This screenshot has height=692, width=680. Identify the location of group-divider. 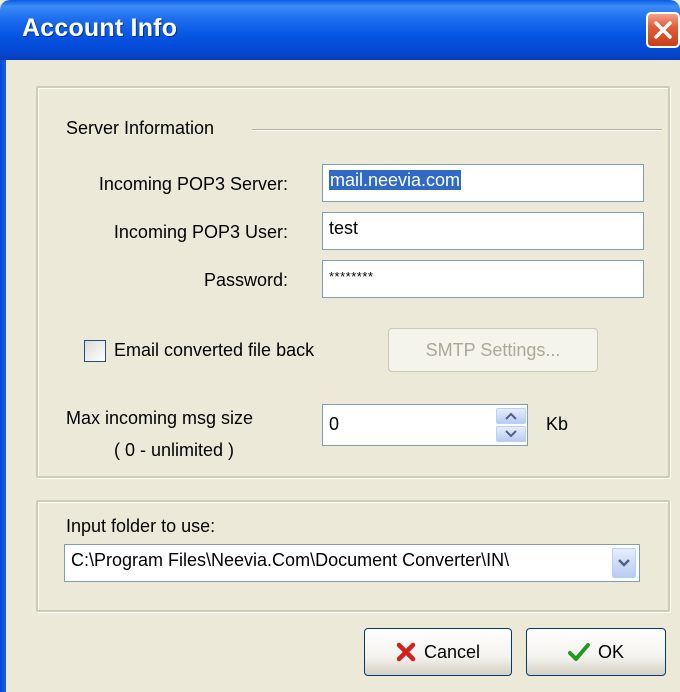
(457, 130).